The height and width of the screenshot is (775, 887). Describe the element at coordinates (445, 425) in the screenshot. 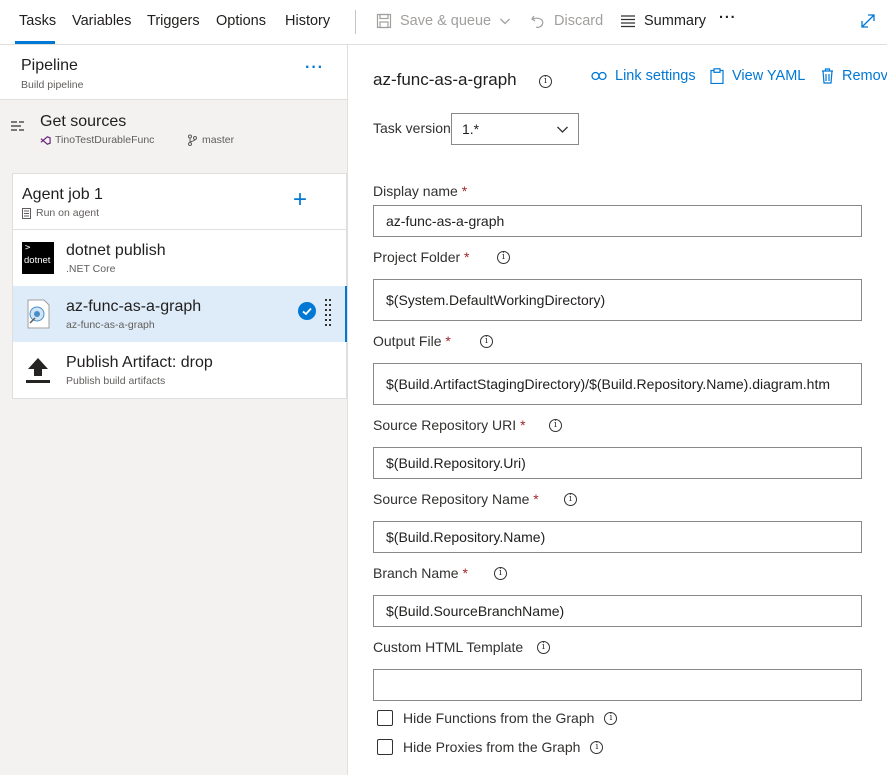

I see `field-label-text: Source Repository URI` at that location.